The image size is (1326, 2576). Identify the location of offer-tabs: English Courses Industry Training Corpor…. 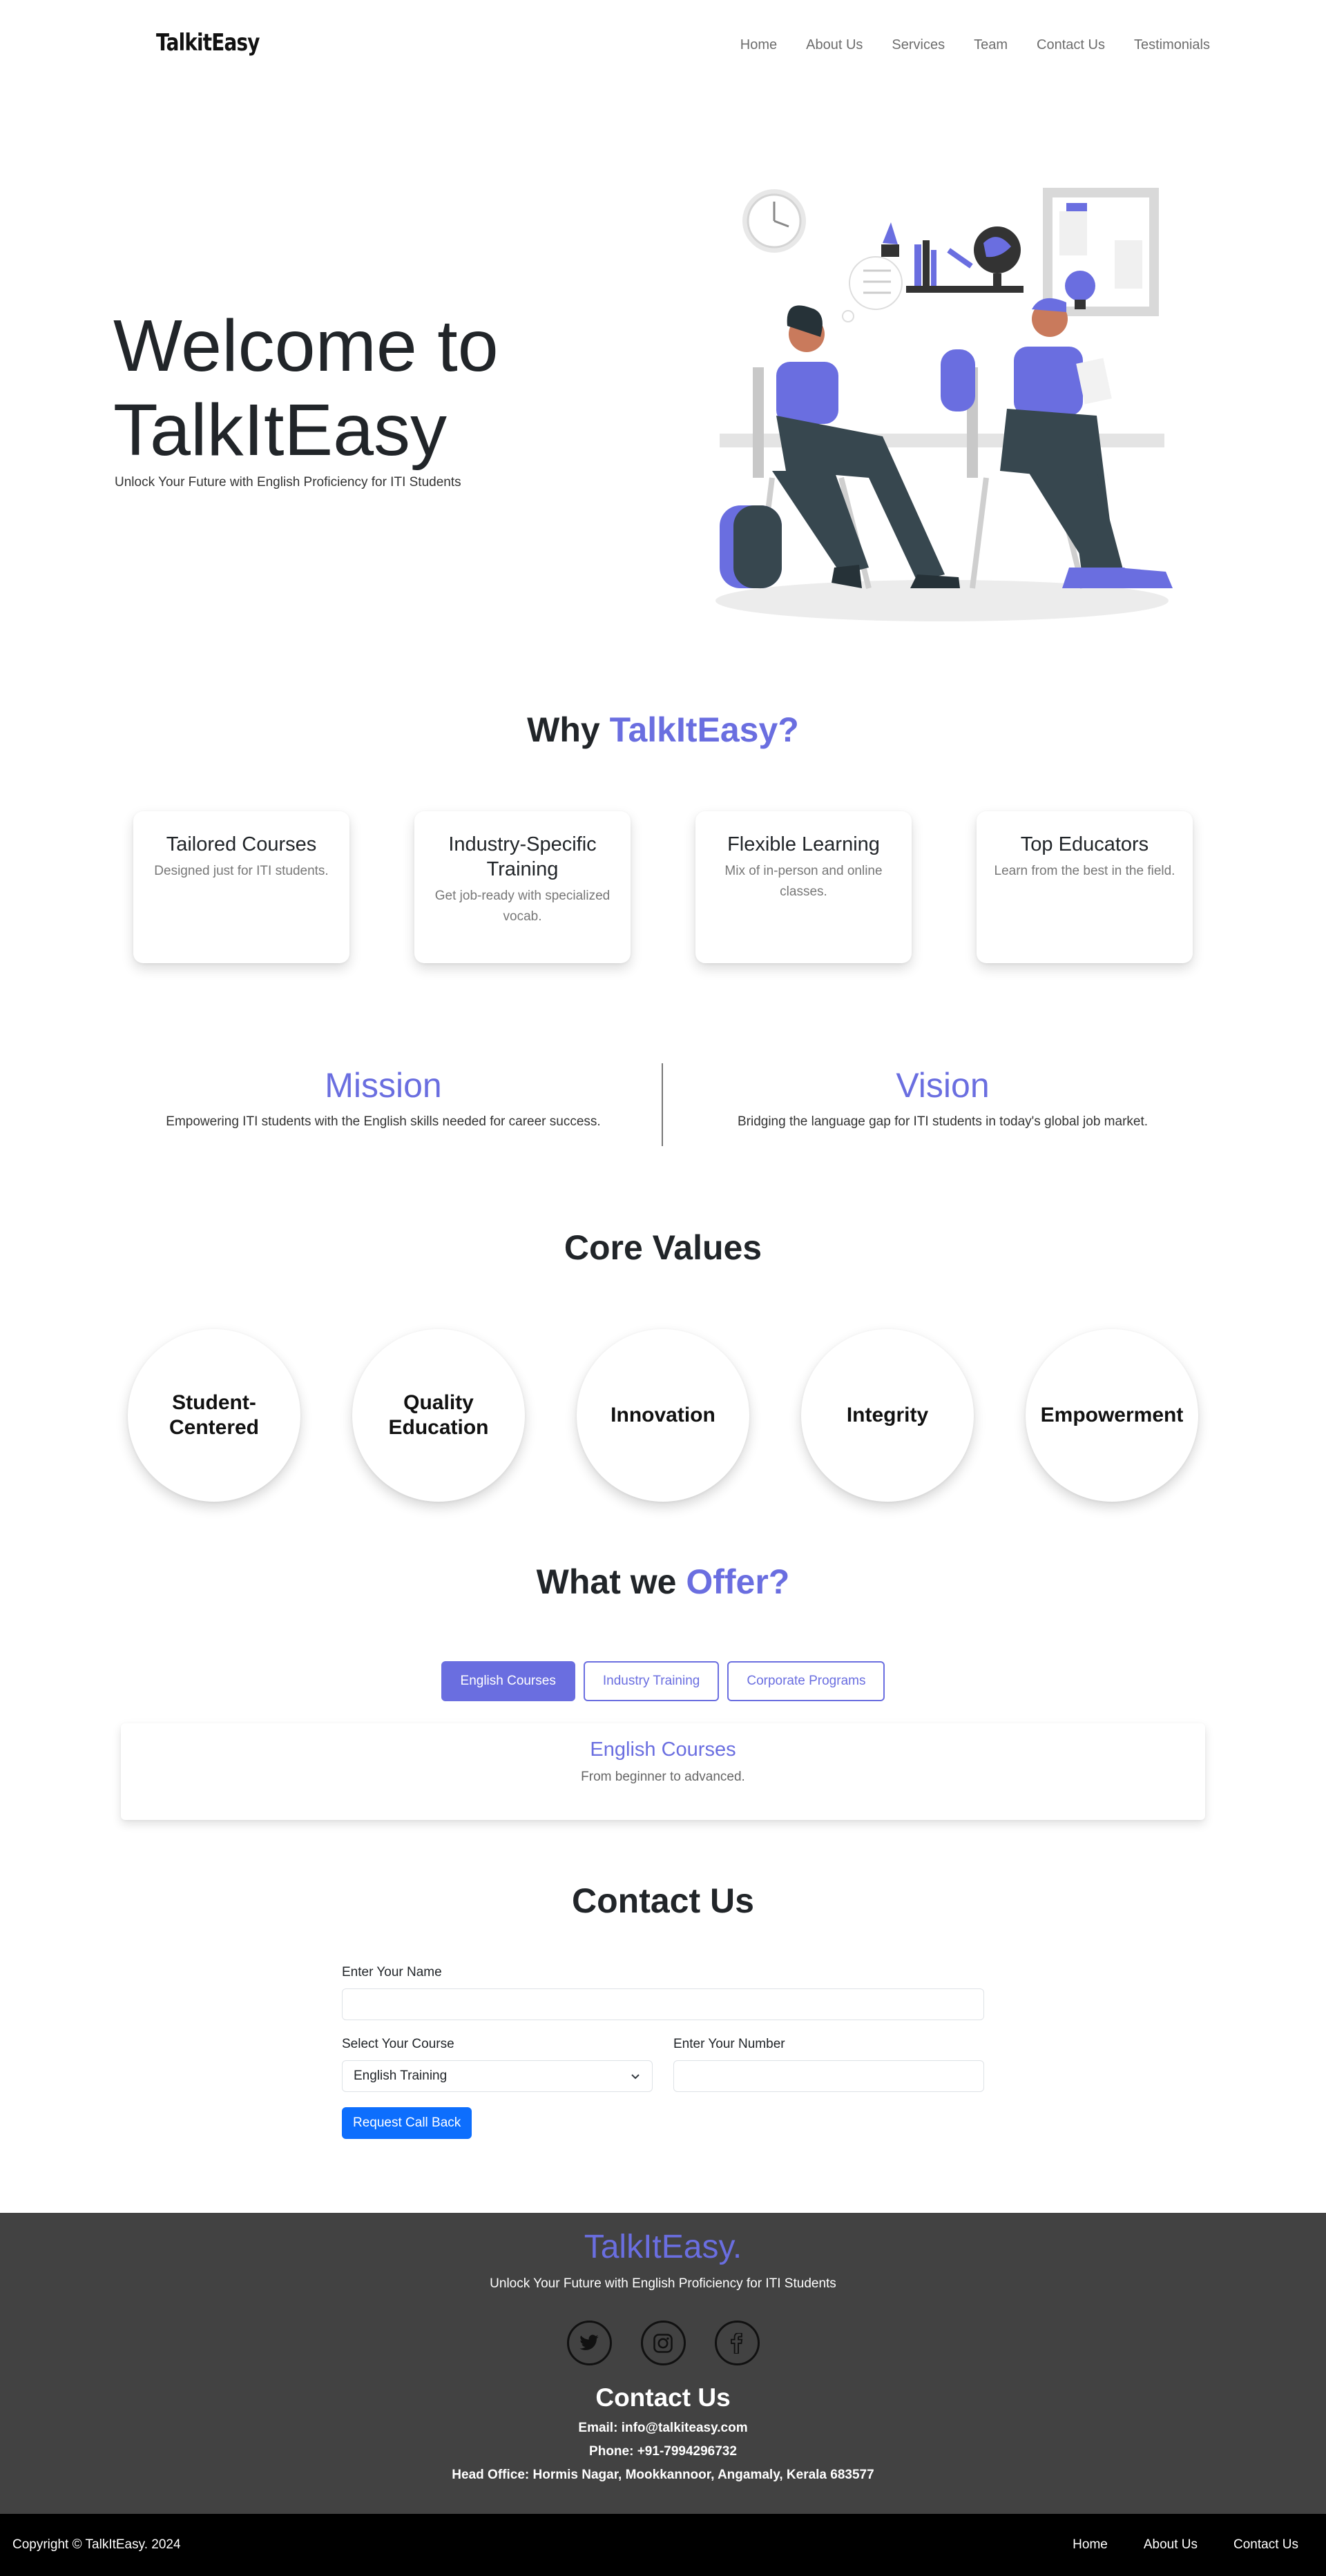
(663, 1681).